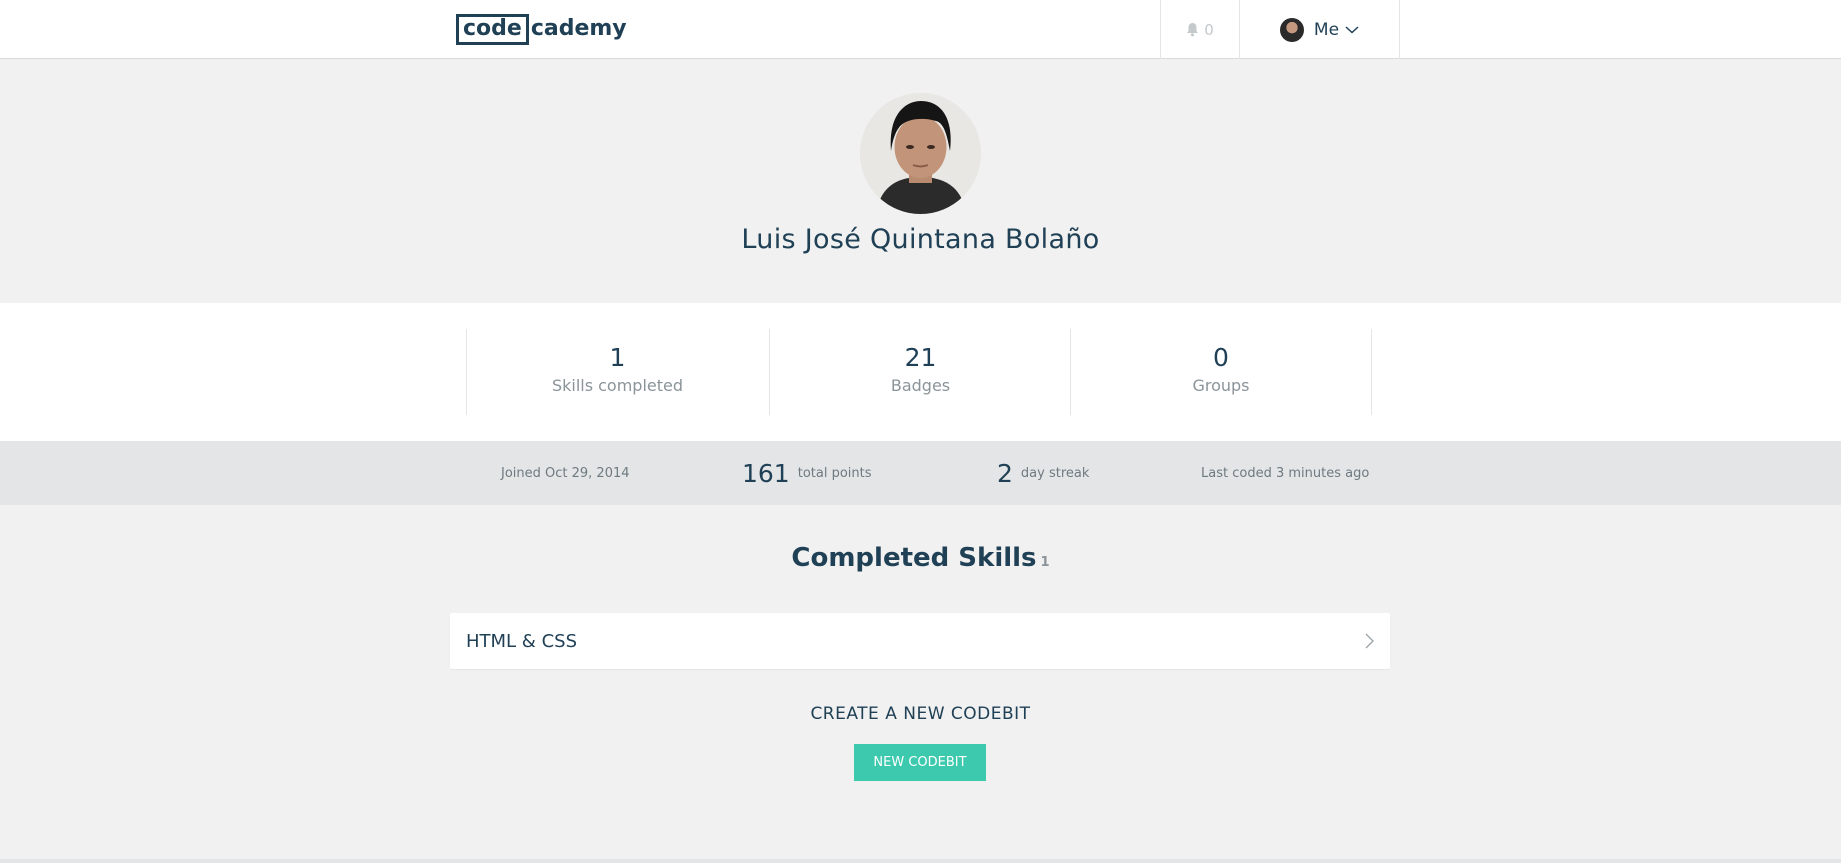  Describe the element at coordinates (1193, 30) in the screenshot. I see `bell-icon` at that location.